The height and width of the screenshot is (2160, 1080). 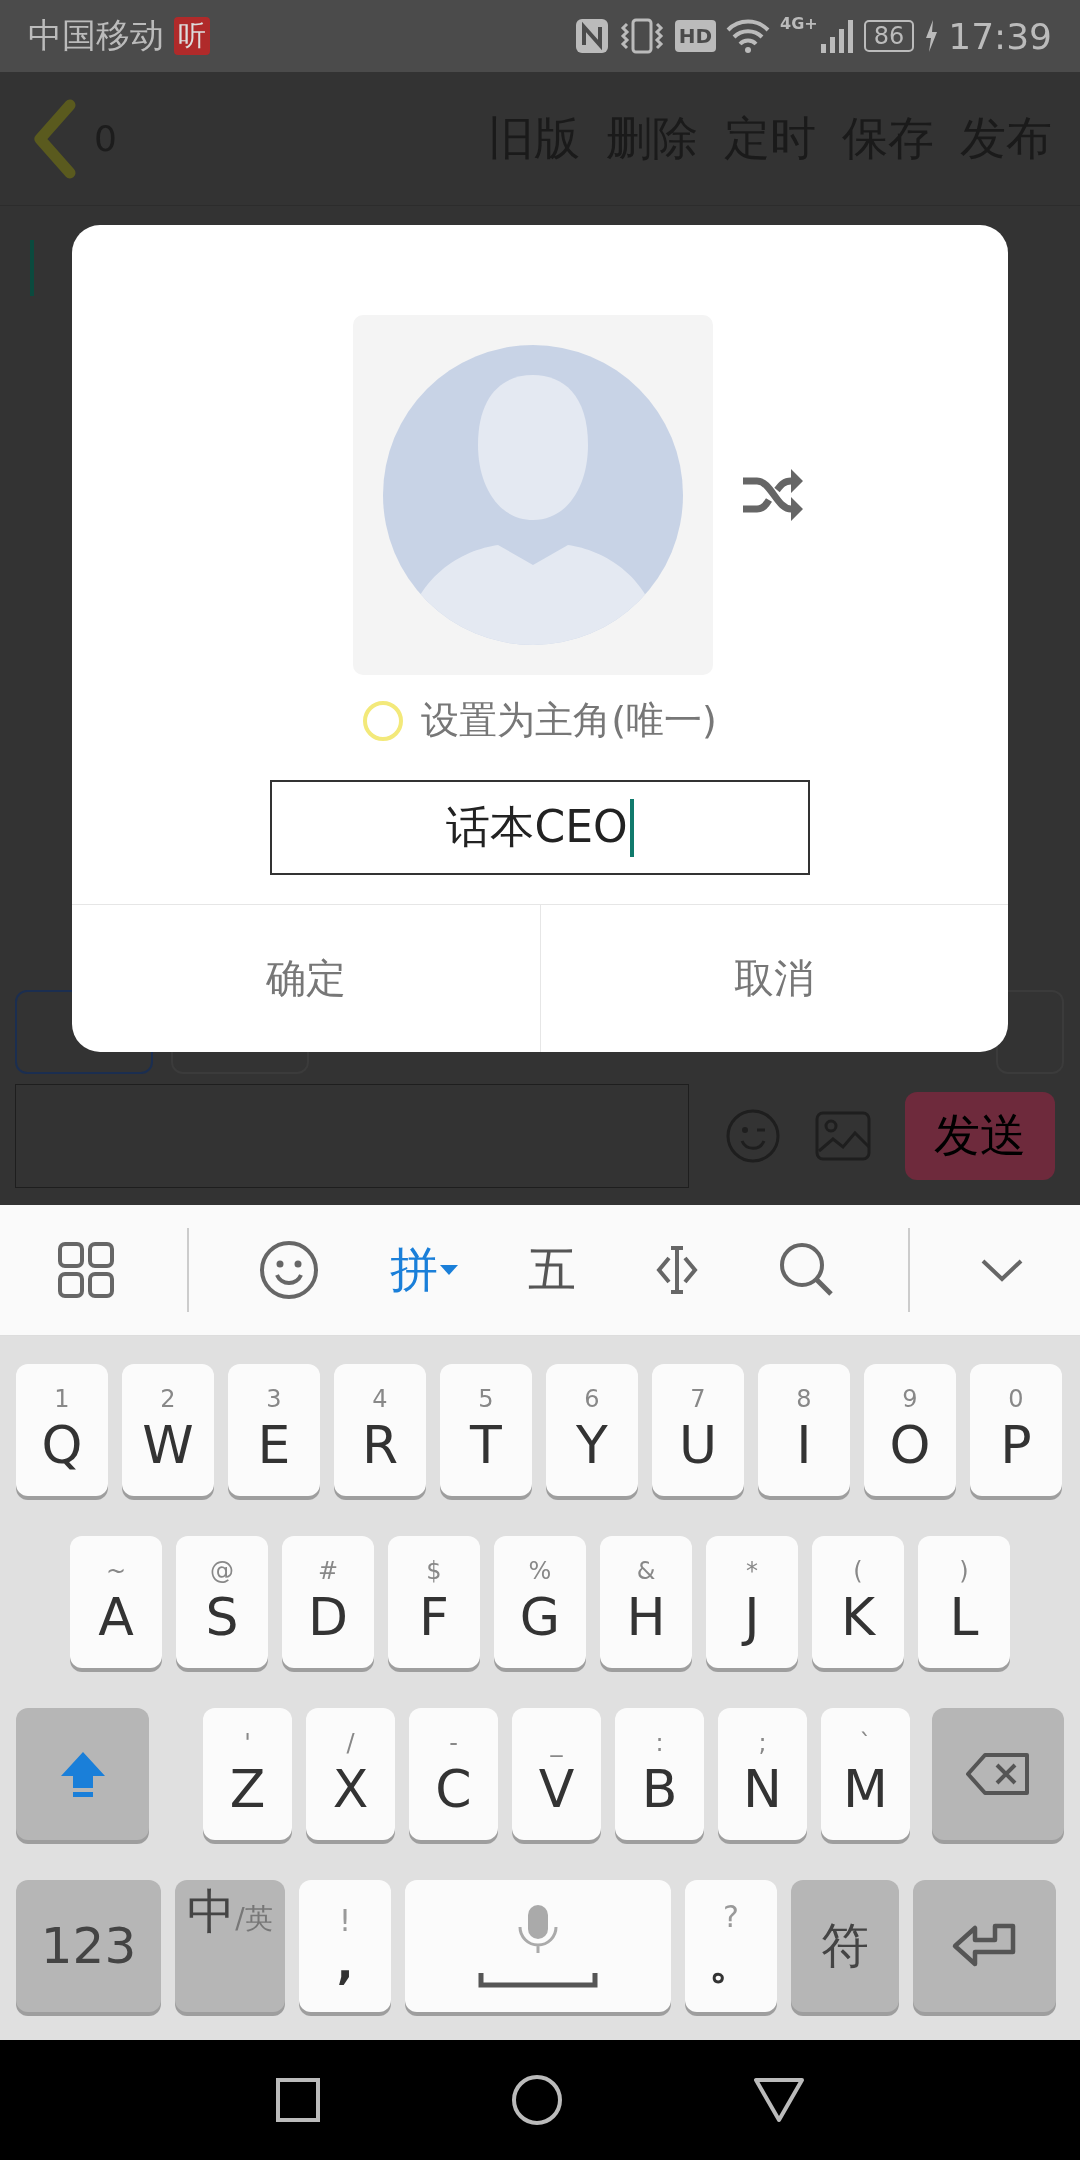 I want to click on input-mode-tab: 五, so click(x=552, y=1270).